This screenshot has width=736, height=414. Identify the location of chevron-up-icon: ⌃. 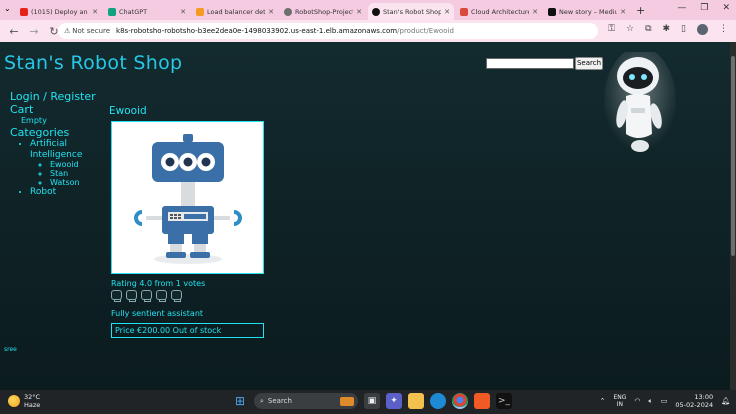
(603, 401).